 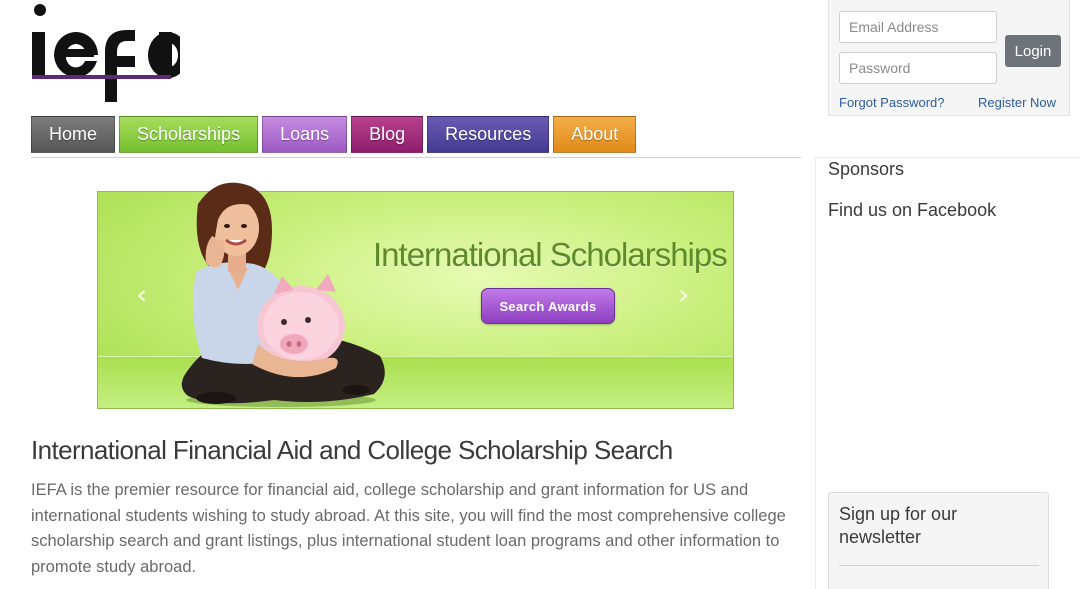 I want to click on register-link: Register Now, so click(x=1017, y=102).